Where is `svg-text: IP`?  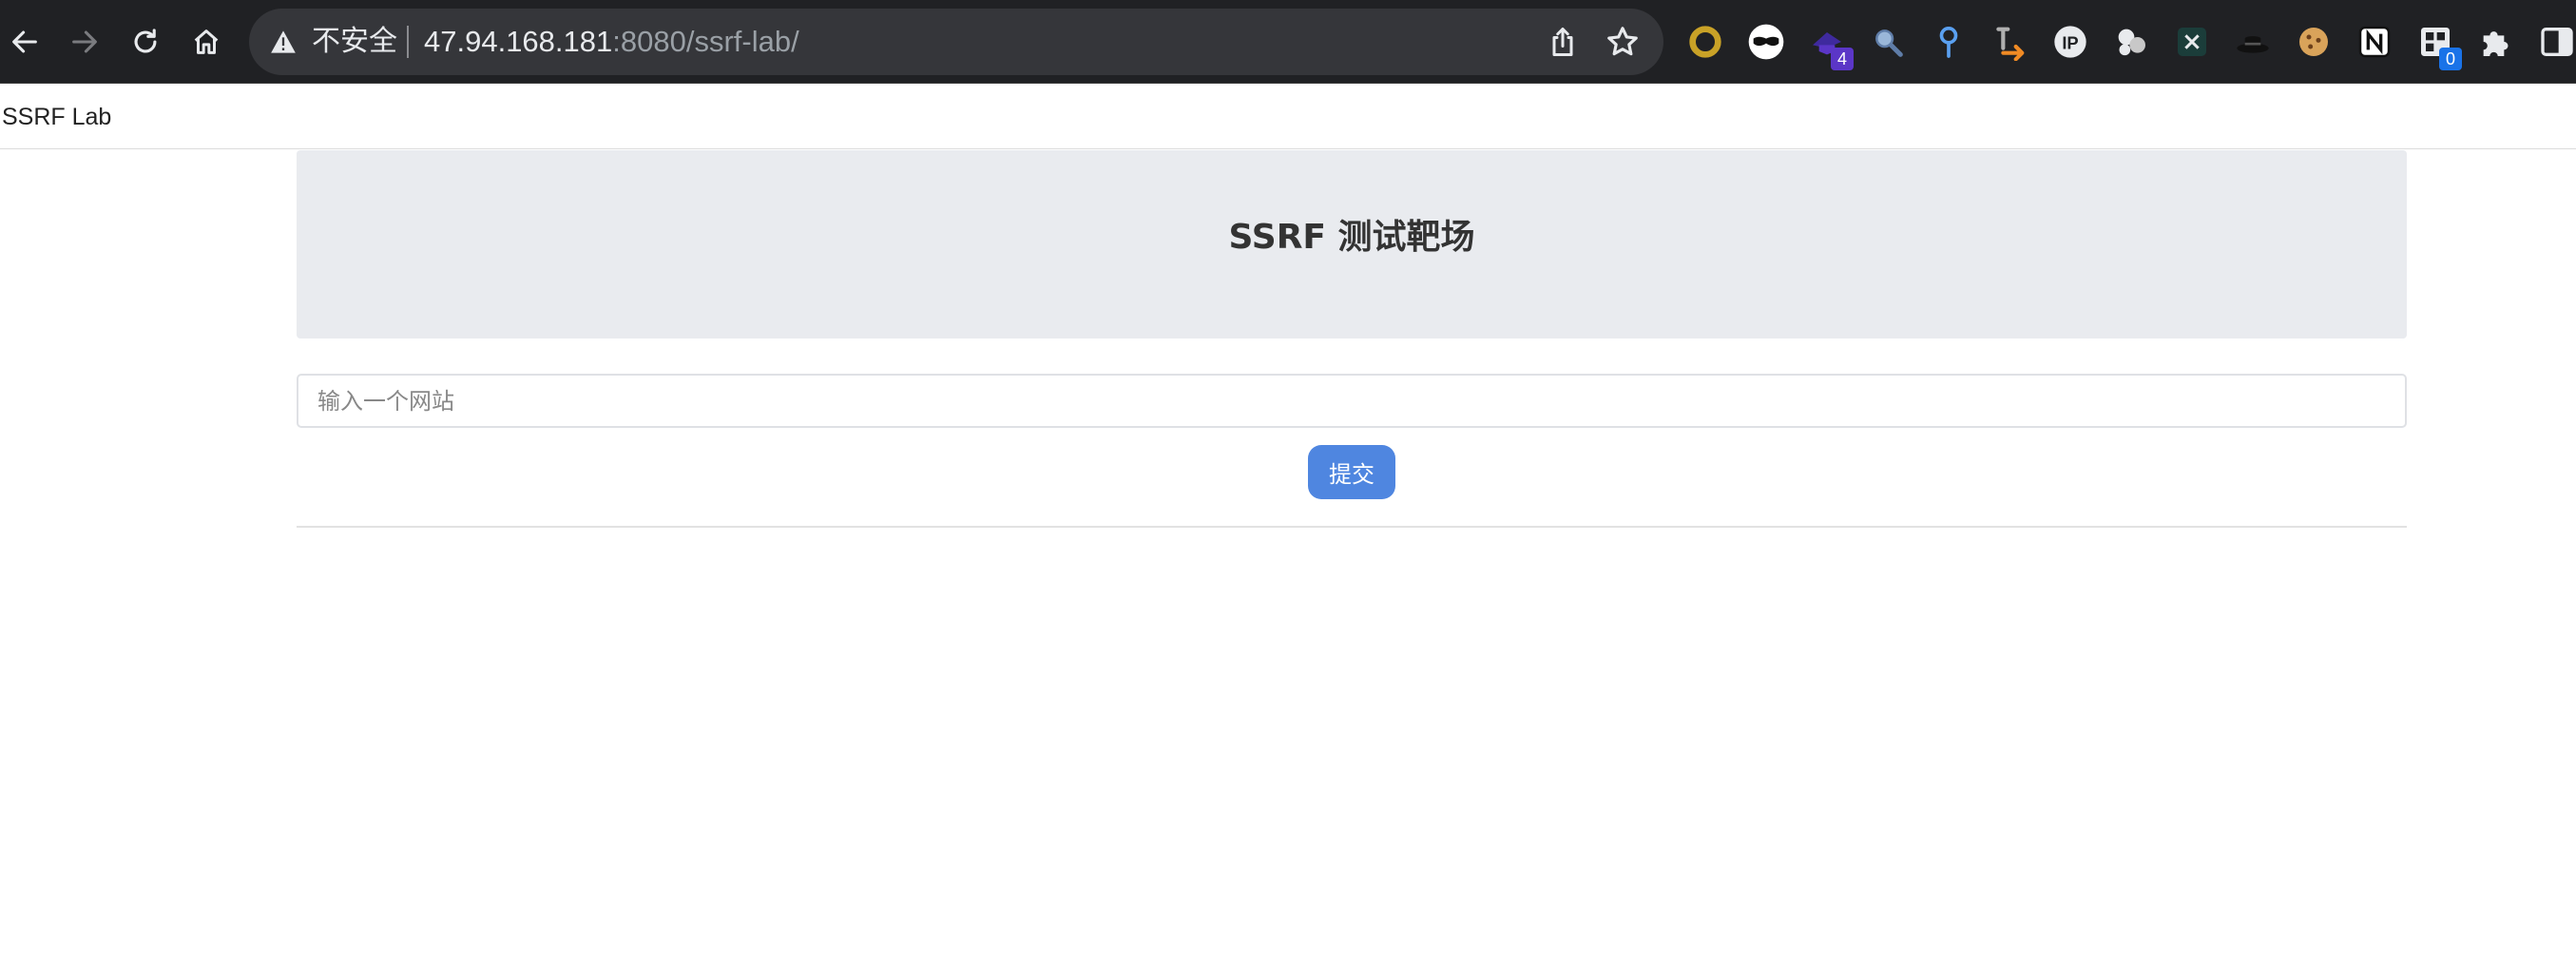 svg-text: IP is located at coordinates (2070, 43).